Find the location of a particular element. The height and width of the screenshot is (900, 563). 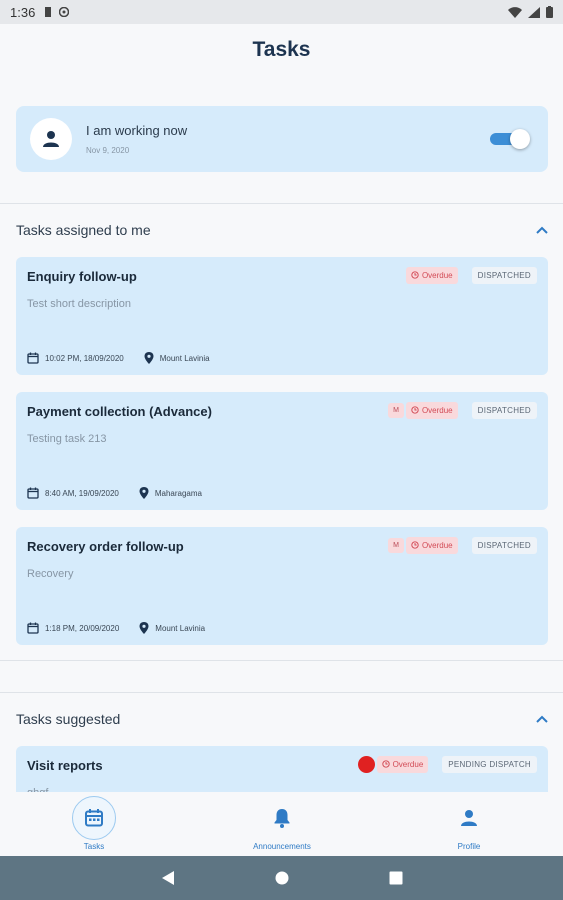

task-title: Payment collection (Advance) is located at coordinates (119, 411).